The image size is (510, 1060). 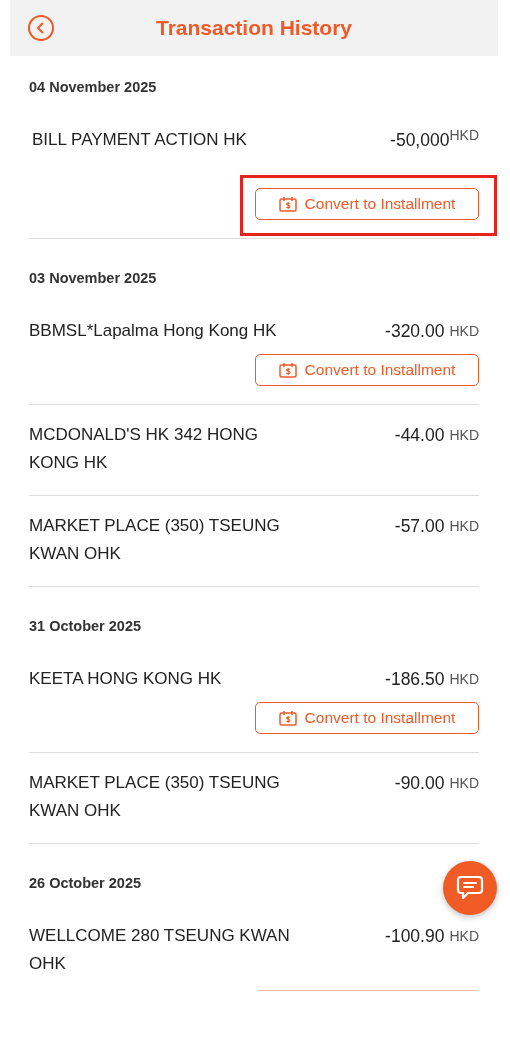 I want to click on date-heading: 26 October 2025, so click(x=86, y=883).